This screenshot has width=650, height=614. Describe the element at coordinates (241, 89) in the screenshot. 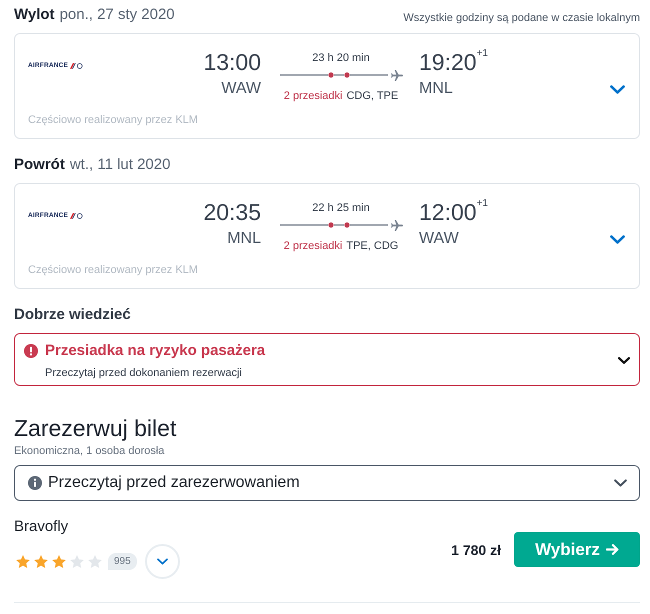

I see `departure-airport: WAW` at that location.